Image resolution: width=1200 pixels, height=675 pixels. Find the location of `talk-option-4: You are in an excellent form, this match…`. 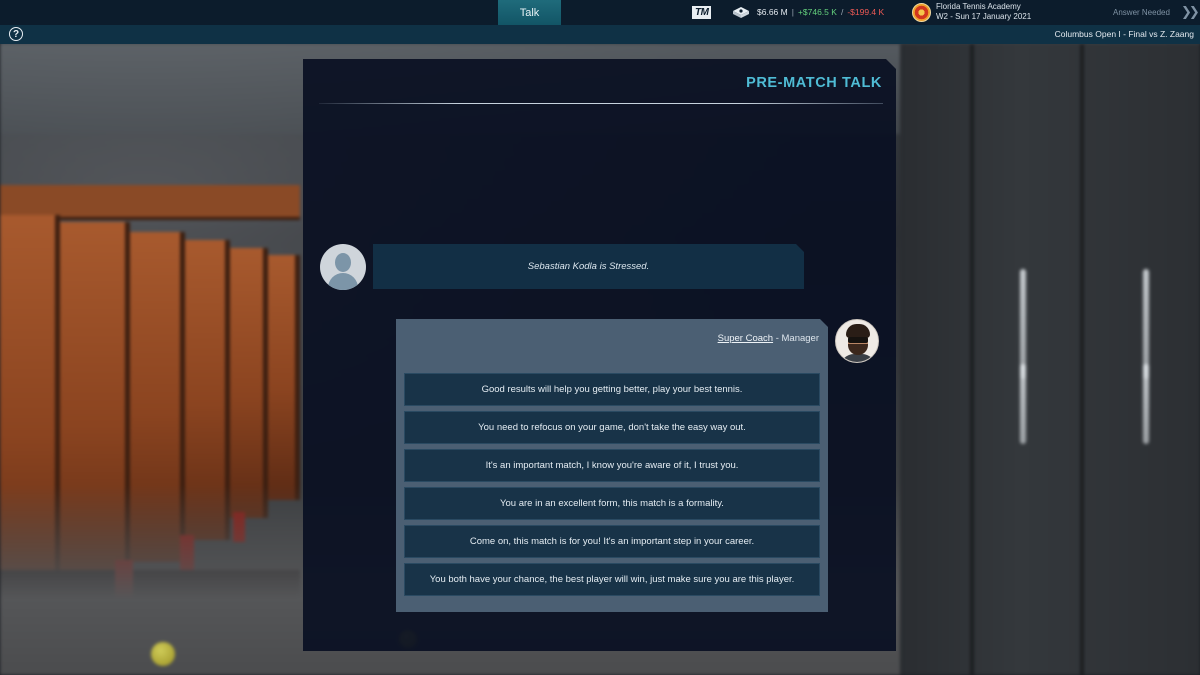

talk-option-4: You are in an excellent form, this match… is located at coordinates (612, 503).